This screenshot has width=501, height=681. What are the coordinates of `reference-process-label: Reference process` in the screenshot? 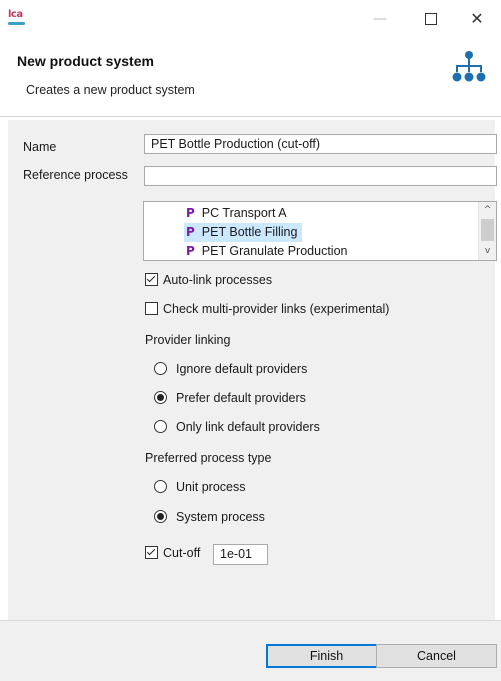 It's located at (75, 175).